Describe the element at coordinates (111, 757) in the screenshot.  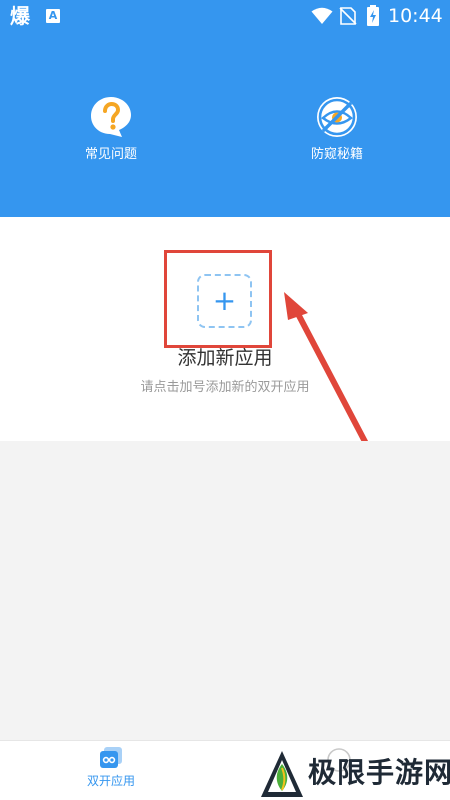
I see `dual-app-icon` at that location.